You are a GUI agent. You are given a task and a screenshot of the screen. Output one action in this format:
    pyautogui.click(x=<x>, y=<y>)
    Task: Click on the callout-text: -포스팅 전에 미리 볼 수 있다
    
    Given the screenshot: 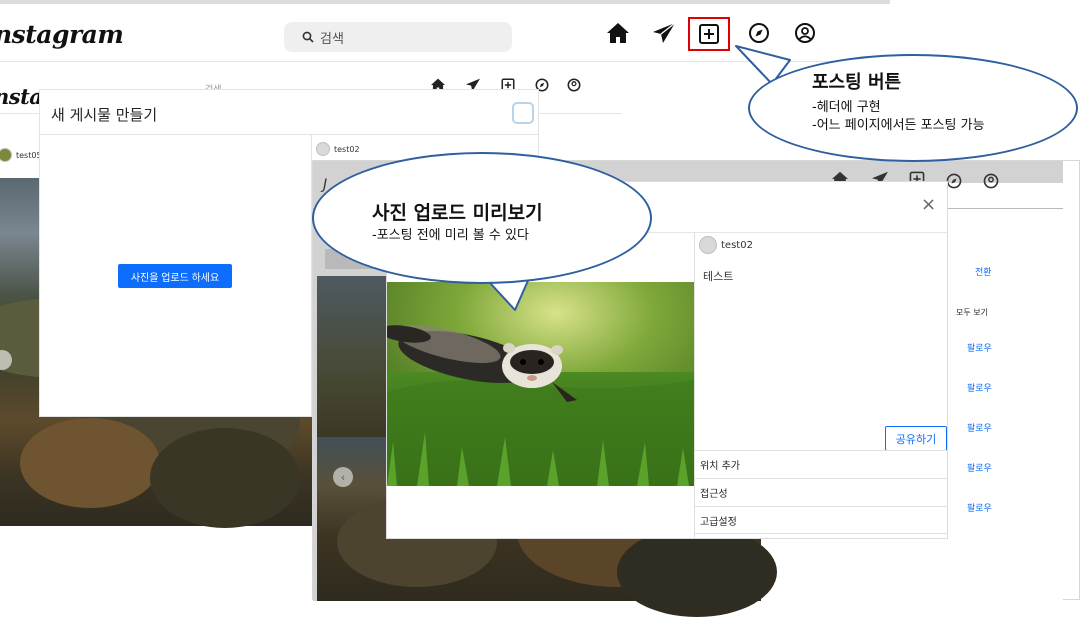 What is the action you would take?
    pyautogui.click(x=450, y=235)
    